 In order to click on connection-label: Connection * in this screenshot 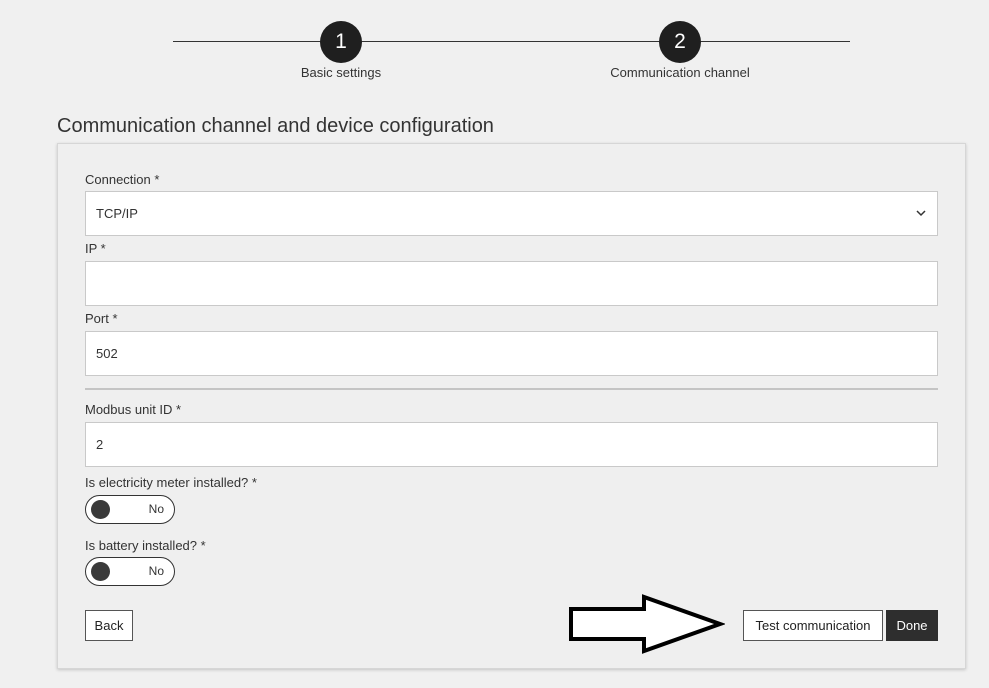, I will do `click(122, 179)`.